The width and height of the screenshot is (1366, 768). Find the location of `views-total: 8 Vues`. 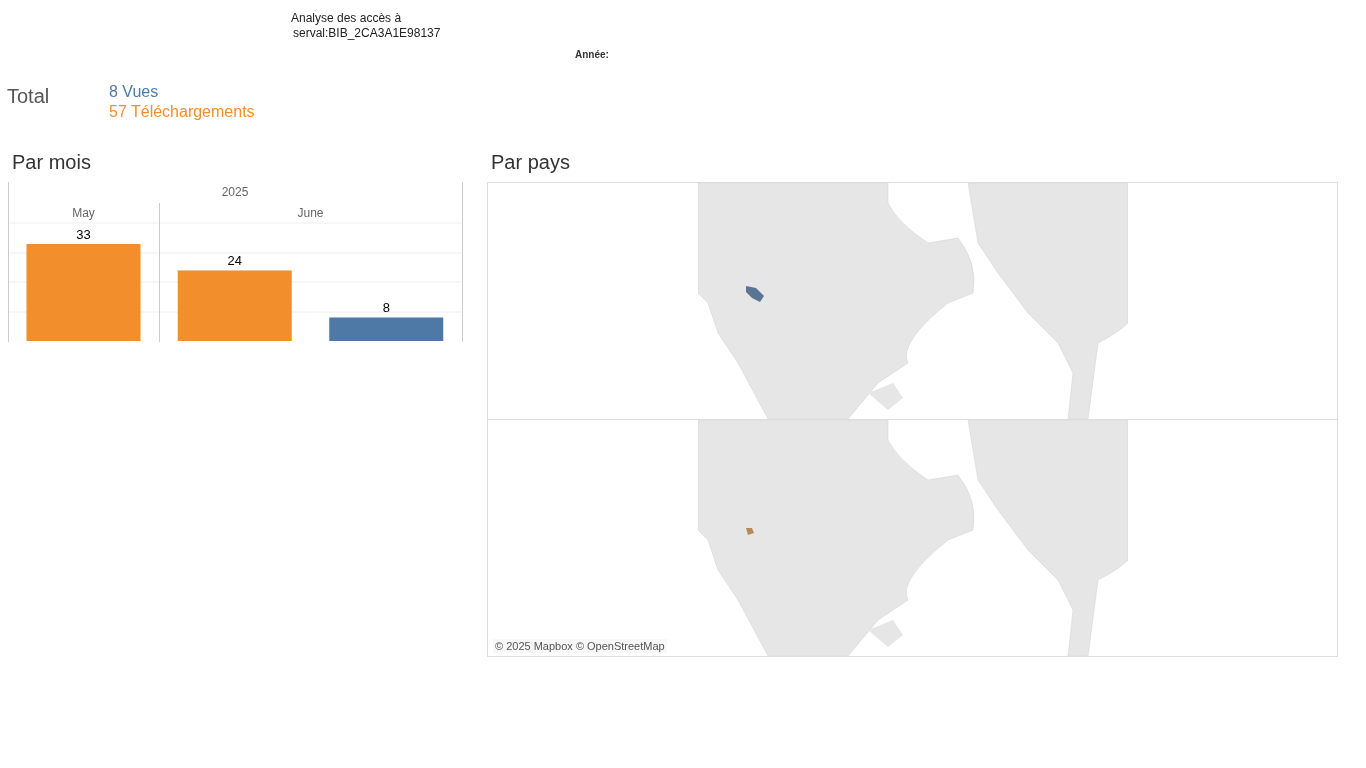

views-total: 8 Vues is located at coordinates (134, 92).